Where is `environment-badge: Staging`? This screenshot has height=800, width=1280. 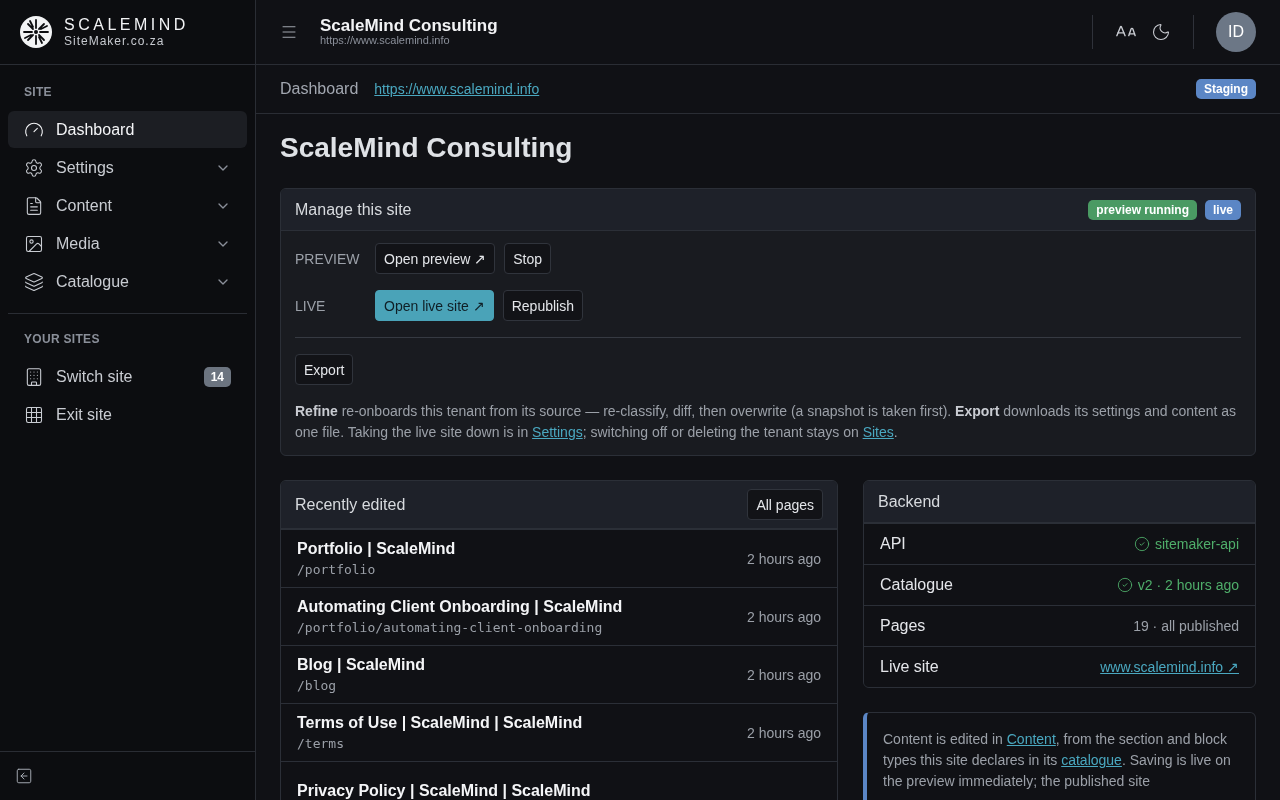
environment-badge: Staging is located at coordinates (1226, 89).